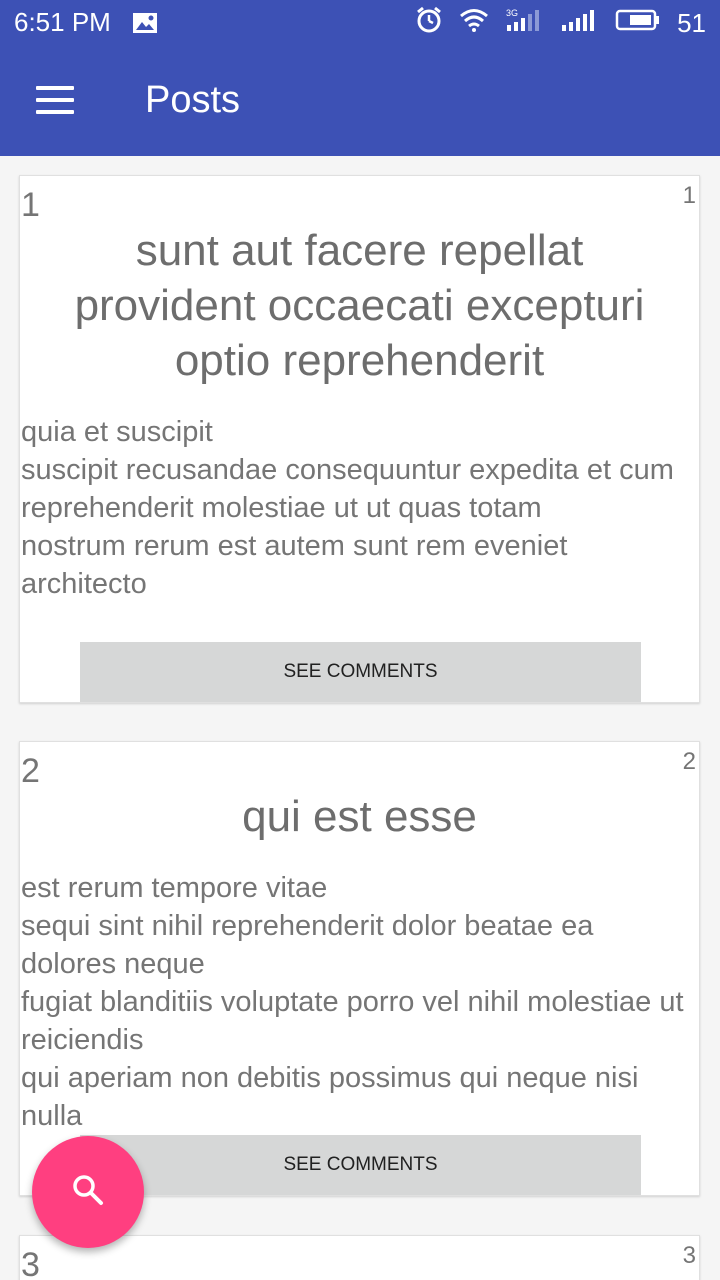 Image resolution: width=720 pixels, height=1280 pixels. Describe the element at coordinates (30, 205) in the screenshot. I see `post-id: 1` at that location.